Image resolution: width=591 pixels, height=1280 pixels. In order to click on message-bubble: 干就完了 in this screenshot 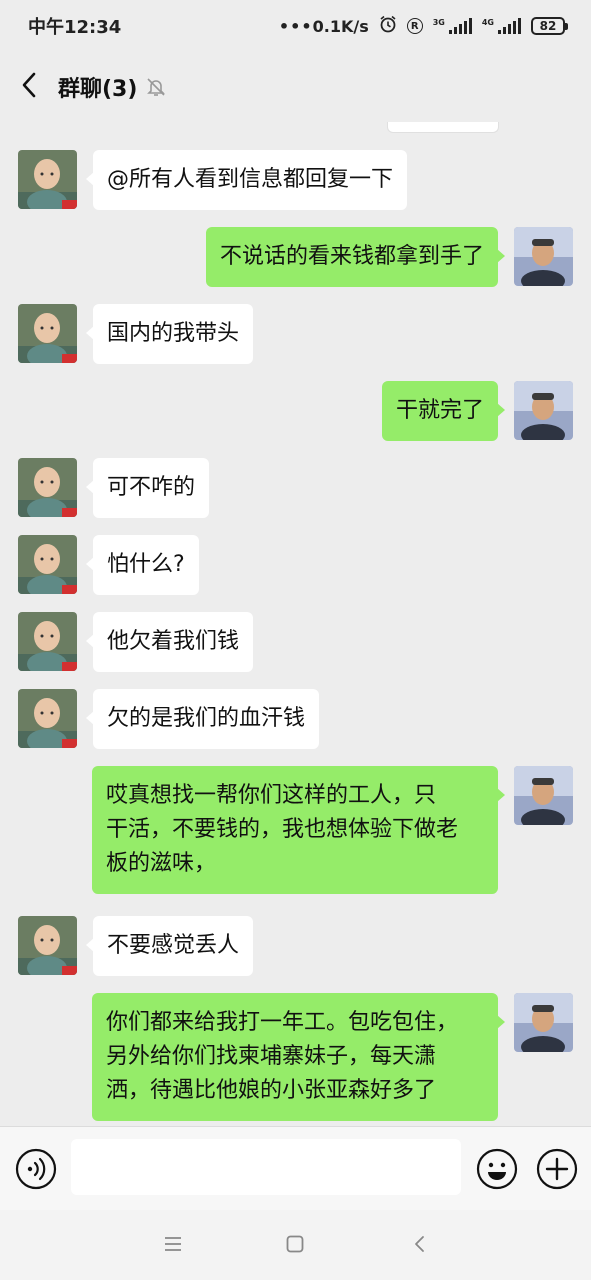, I will do `click(443, 411)`.